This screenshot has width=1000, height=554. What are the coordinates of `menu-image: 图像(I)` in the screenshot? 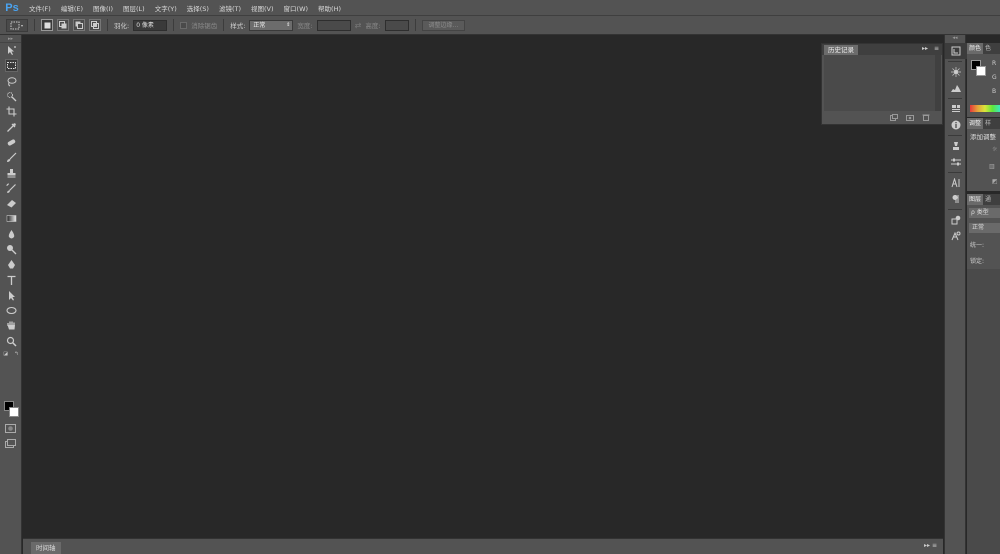 It's located at (103, 8).